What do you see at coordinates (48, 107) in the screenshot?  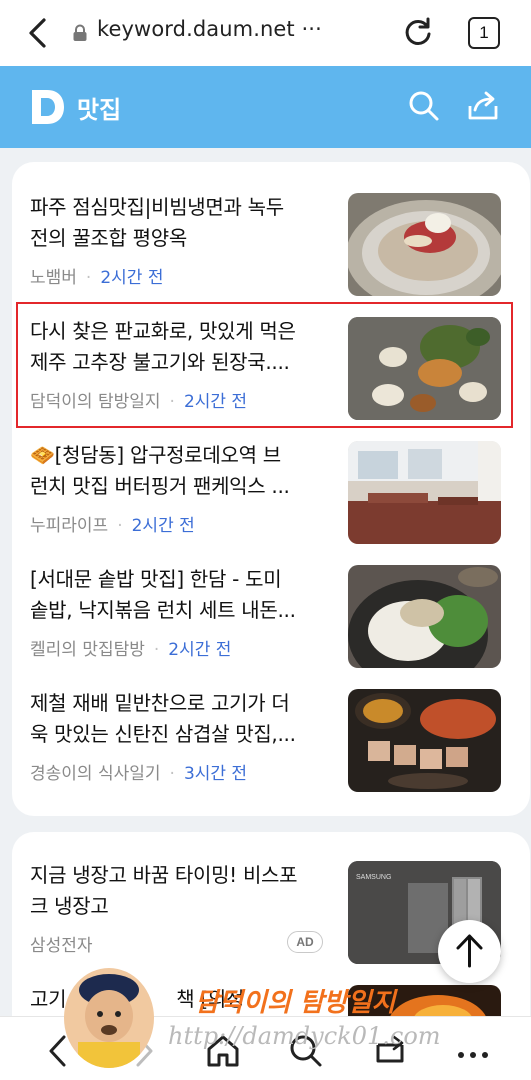 I see `daum-logo` at bounding box center [48, 107].